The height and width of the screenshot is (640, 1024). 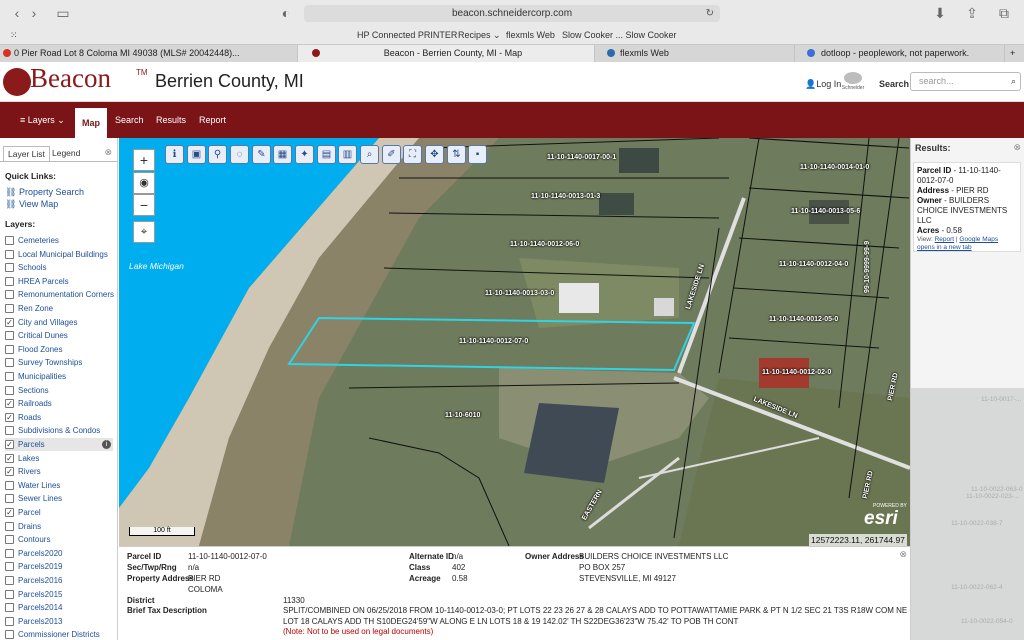 What do you see at coordinates (171, 120) in the screenshot?
I see `tab-results: Results` at bounding box center [171, 120].